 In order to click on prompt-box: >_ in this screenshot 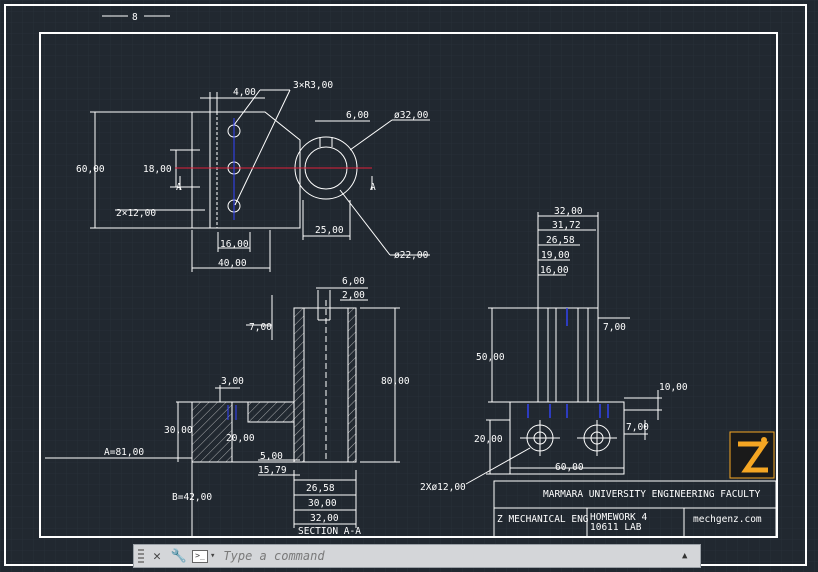, I will do `click(200, 556)`.